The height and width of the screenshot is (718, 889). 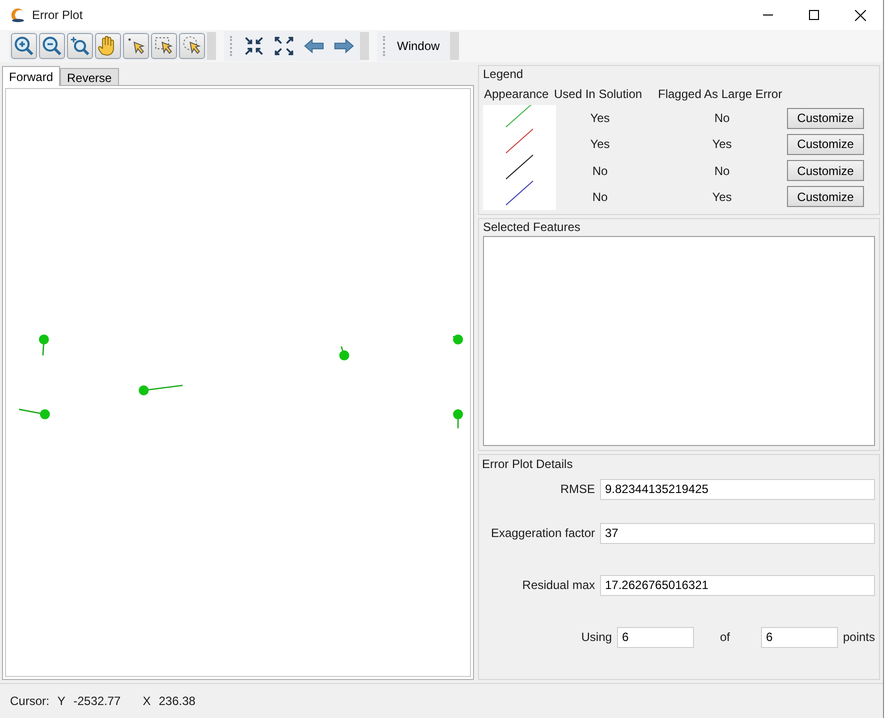 What do you see at coordinates (542, 533) in the screenshot?
I see `field-label: Exaggeration factor` at bounding box center [542, 533].